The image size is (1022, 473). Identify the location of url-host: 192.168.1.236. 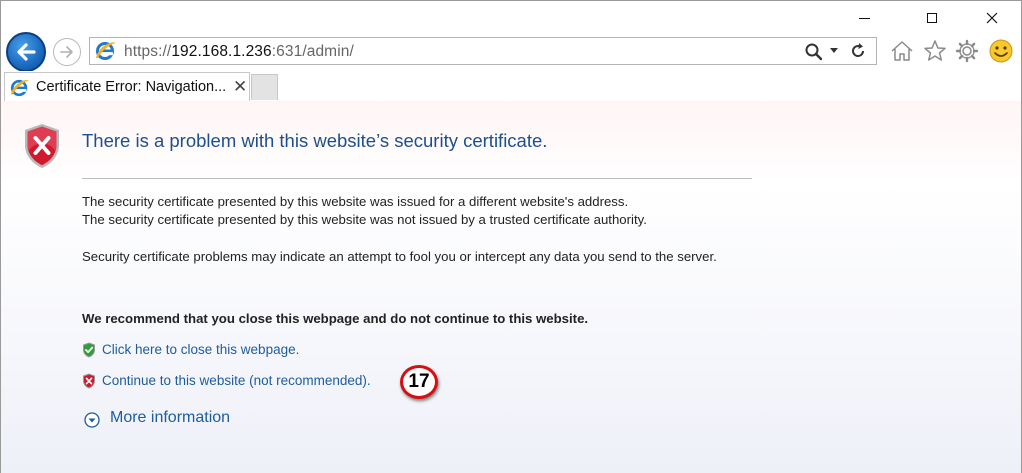
(221, 51).